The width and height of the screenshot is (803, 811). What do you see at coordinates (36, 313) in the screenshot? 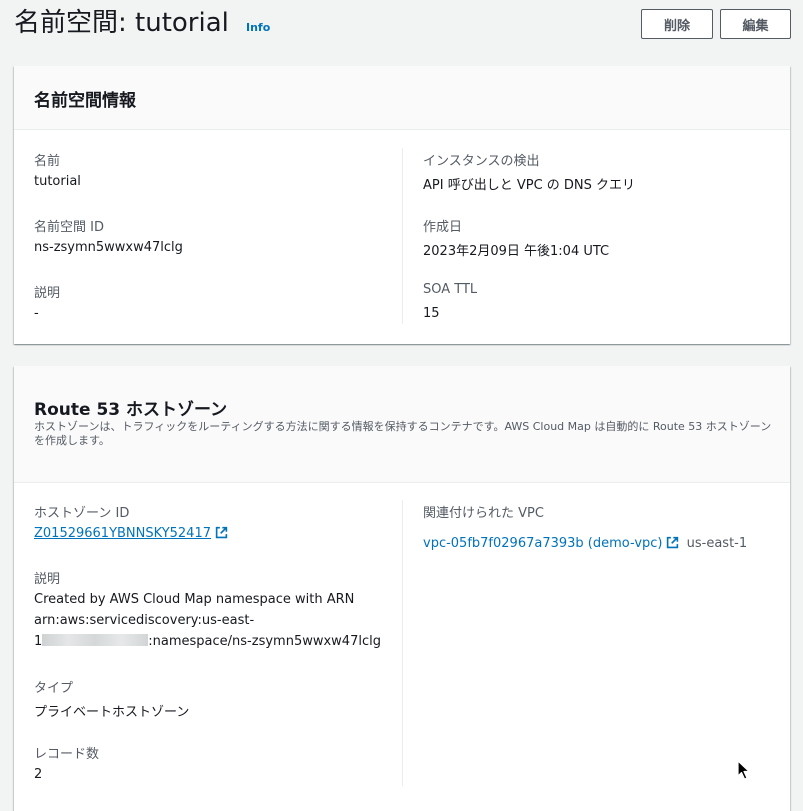
I see `description-value: -` at bounding box center [36, 313].